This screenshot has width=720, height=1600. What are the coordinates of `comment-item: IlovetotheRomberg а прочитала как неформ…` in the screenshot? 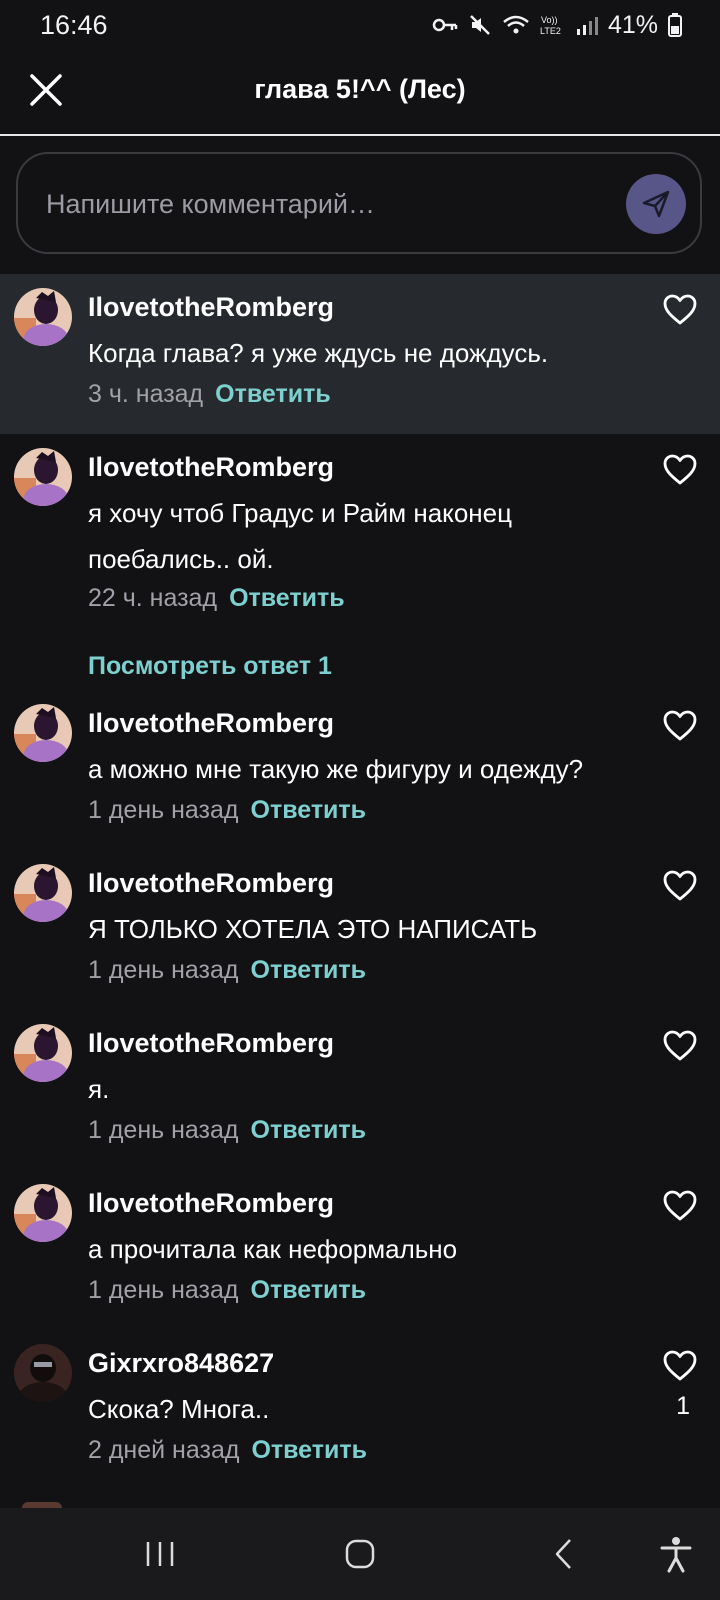 It's located at (360, 1250).